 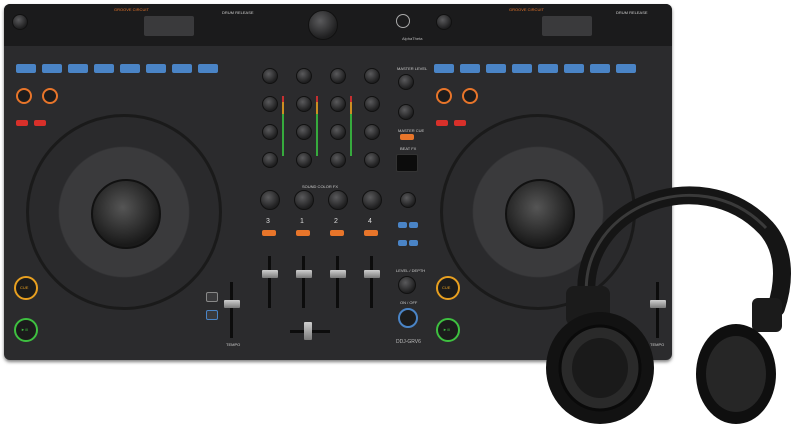 I want to click on ch4-mid-knob, so click(x=372, y=132).